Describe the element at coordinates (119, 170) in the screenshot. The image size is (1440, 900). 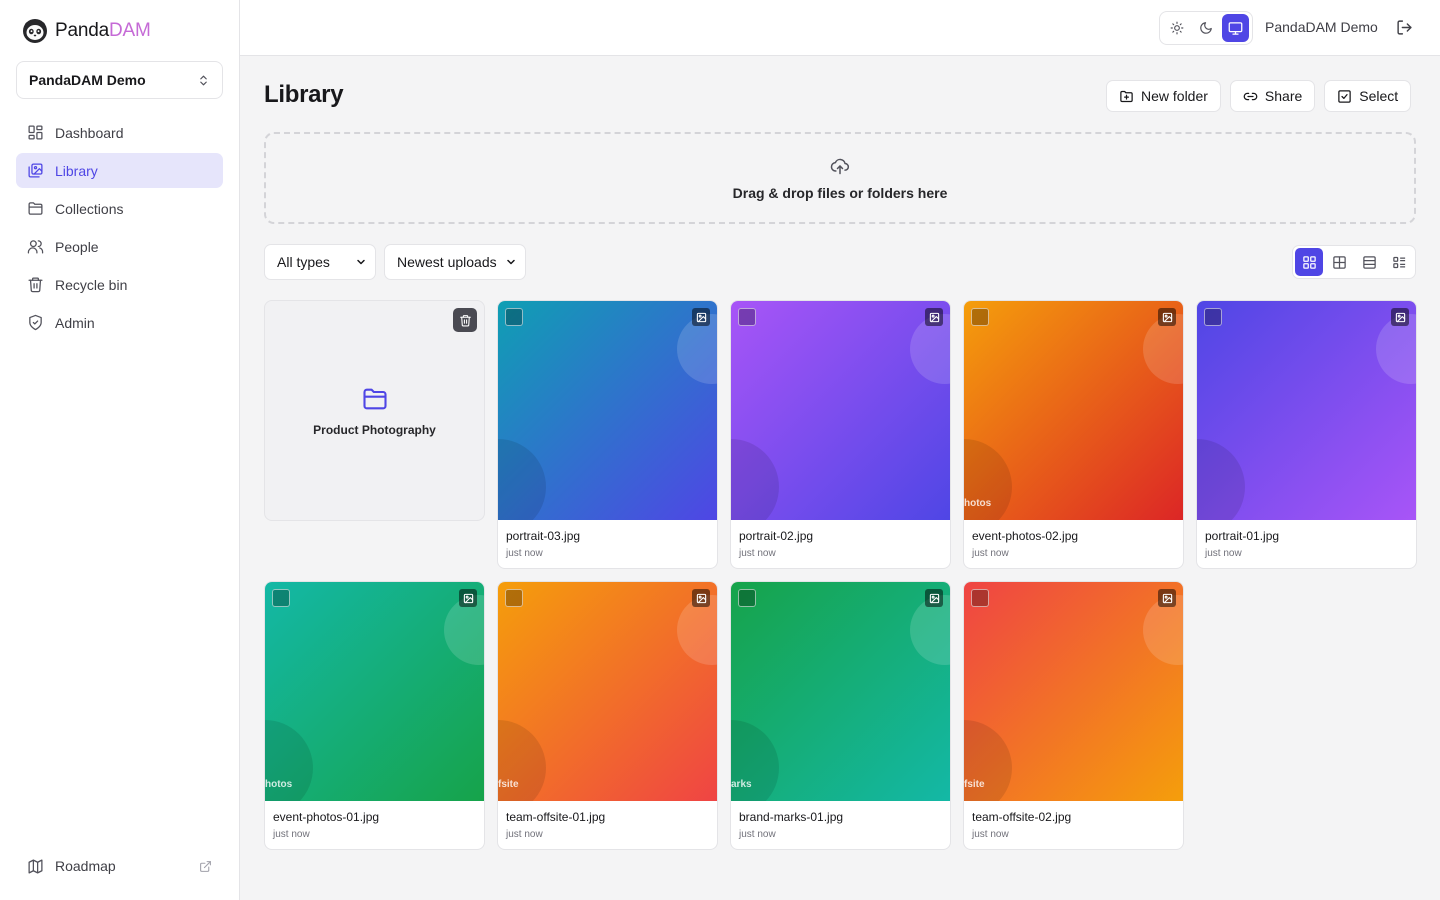
I see `sidebar-item-library: Library` at that location.